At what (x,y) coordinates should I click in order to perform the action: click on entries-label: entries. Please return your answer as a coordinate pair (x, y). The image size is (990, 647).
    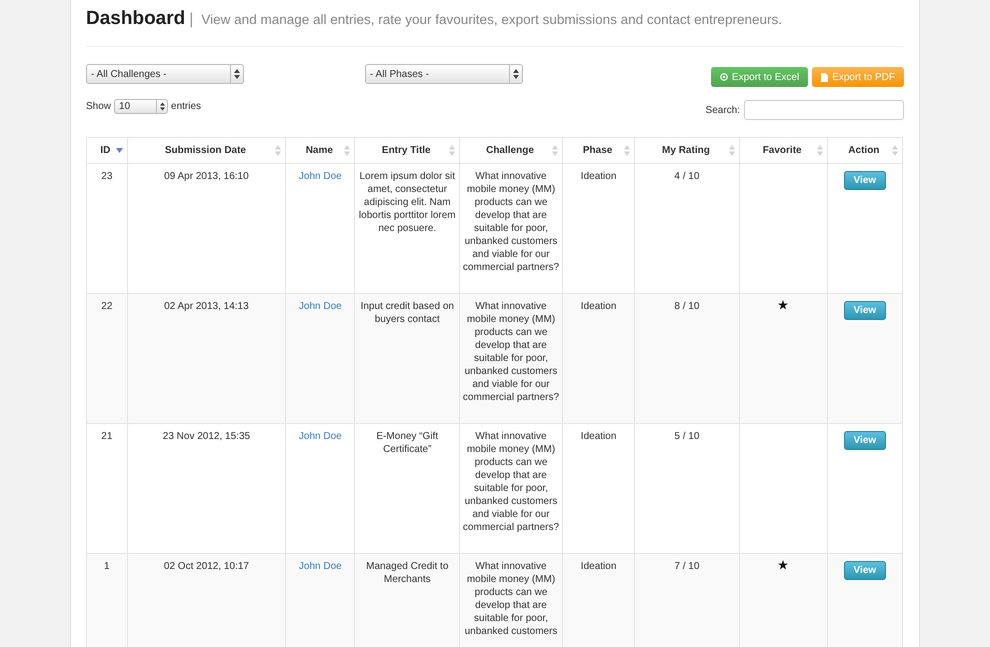
    Looking at the image, I should click on (186, 106).